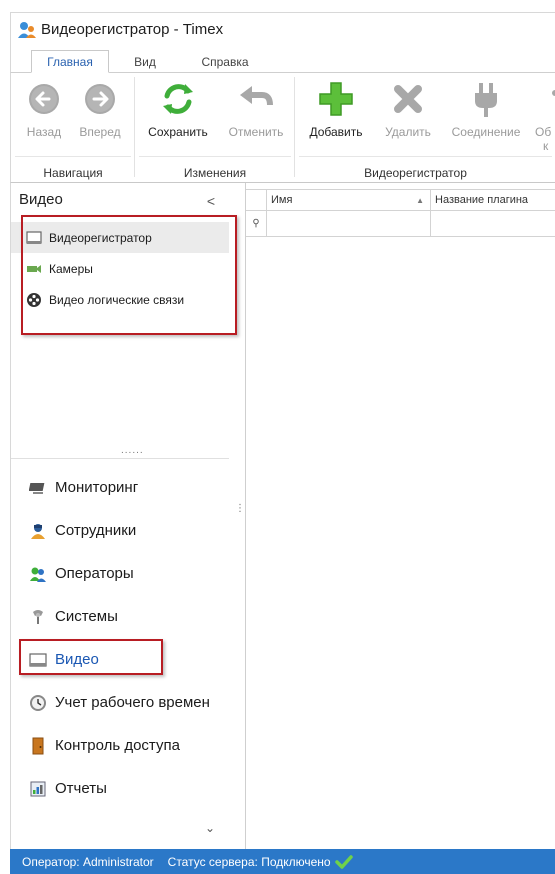 The height and width of the screenshot is (874, 555). I want to click on sidebar-item-label: Контроль доступа, so click(117, 745).